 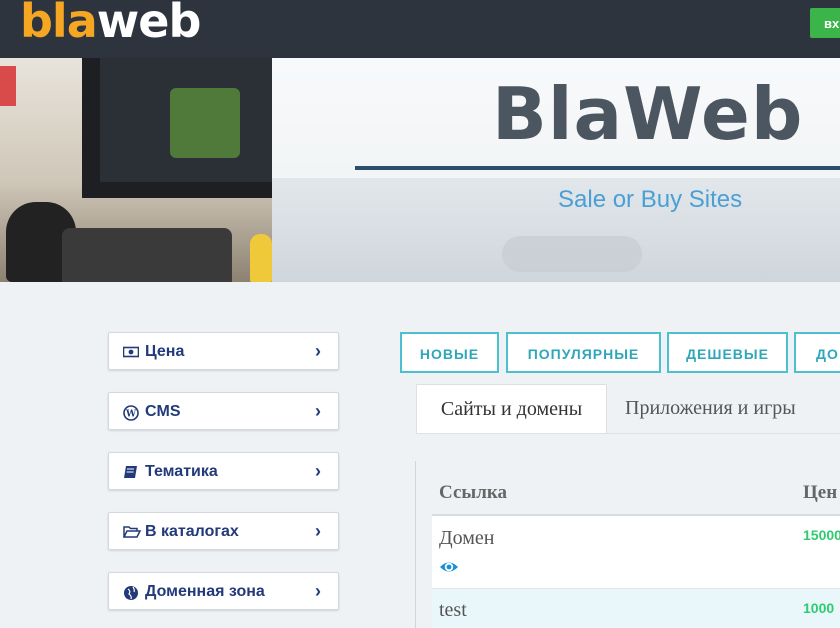 I want to click on sidebar-item-label: Тематика, so click(x=181, y=471).